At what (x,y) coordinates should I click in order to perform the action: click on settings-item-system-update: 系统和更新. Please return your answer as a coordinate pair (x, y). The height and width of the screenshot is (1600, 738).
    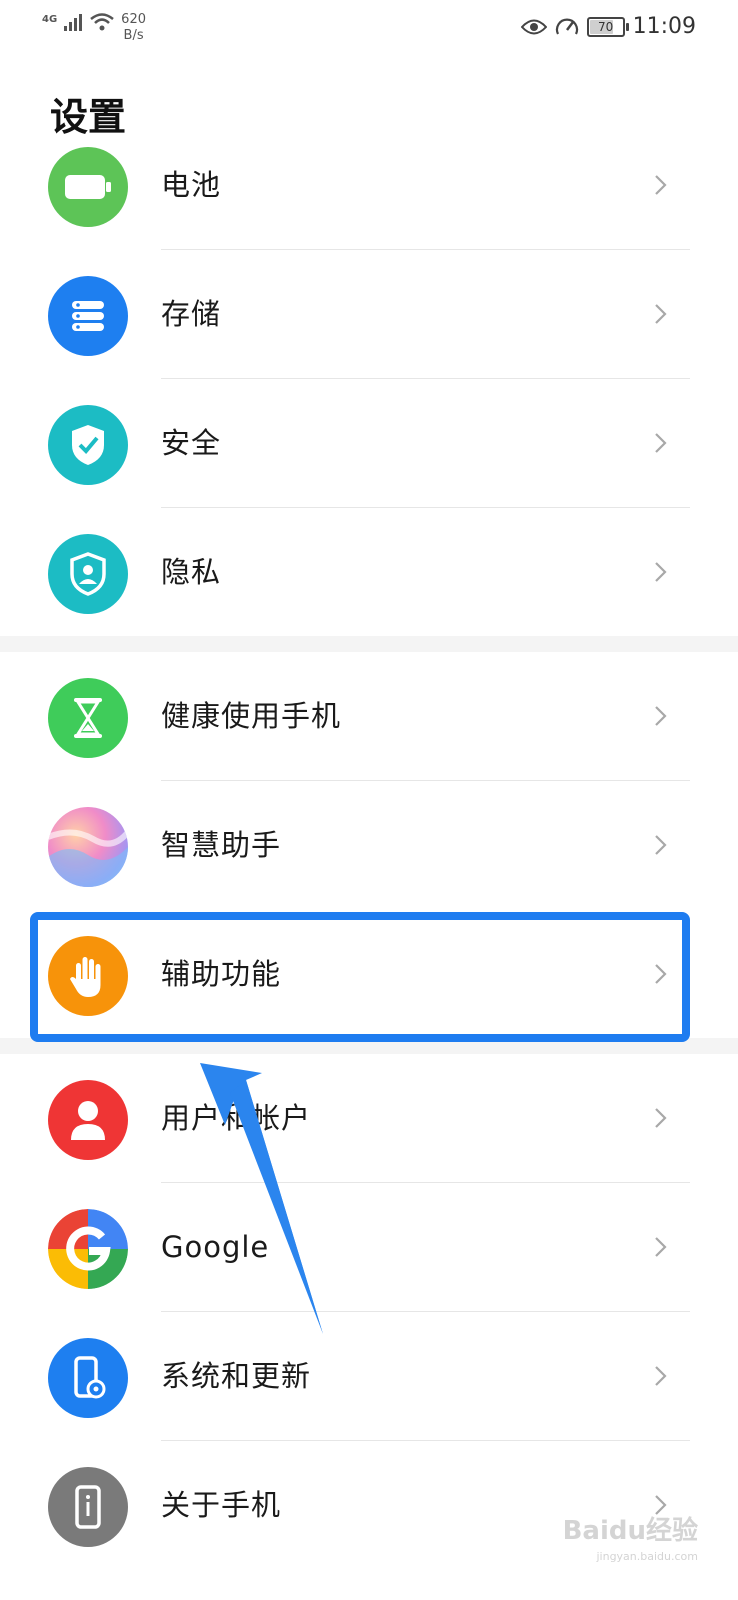
    Looking at the image, I should click on (369, 1376).